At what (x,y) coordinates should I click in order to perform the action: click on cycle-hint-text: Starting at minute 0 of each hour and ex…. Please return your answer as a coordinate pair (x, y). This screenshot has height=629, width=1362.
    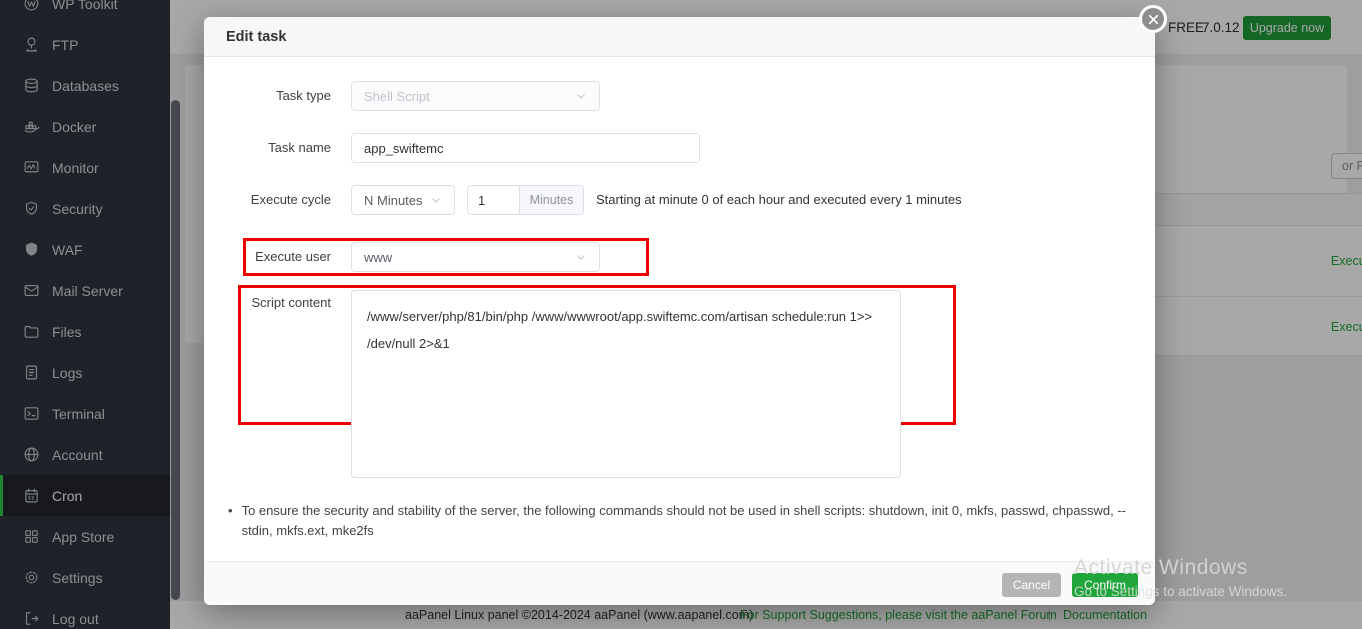
    Looking at the image, I should click on (779, 199).